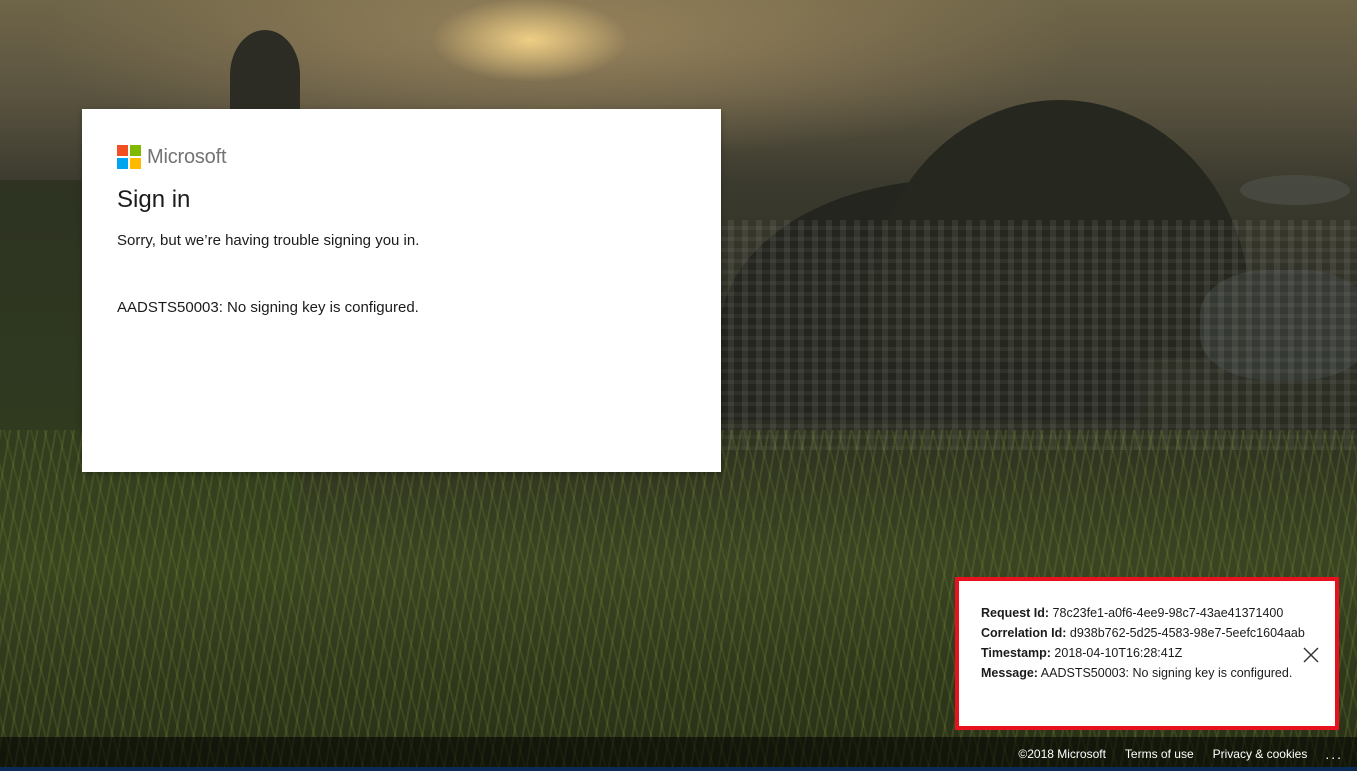 This screenshot has width=1357, height=771. What do you see at coordinates (1015, 613) in the screenshot?
I see `request-id-label: Request Id:` at bounding box center [1015, 613].